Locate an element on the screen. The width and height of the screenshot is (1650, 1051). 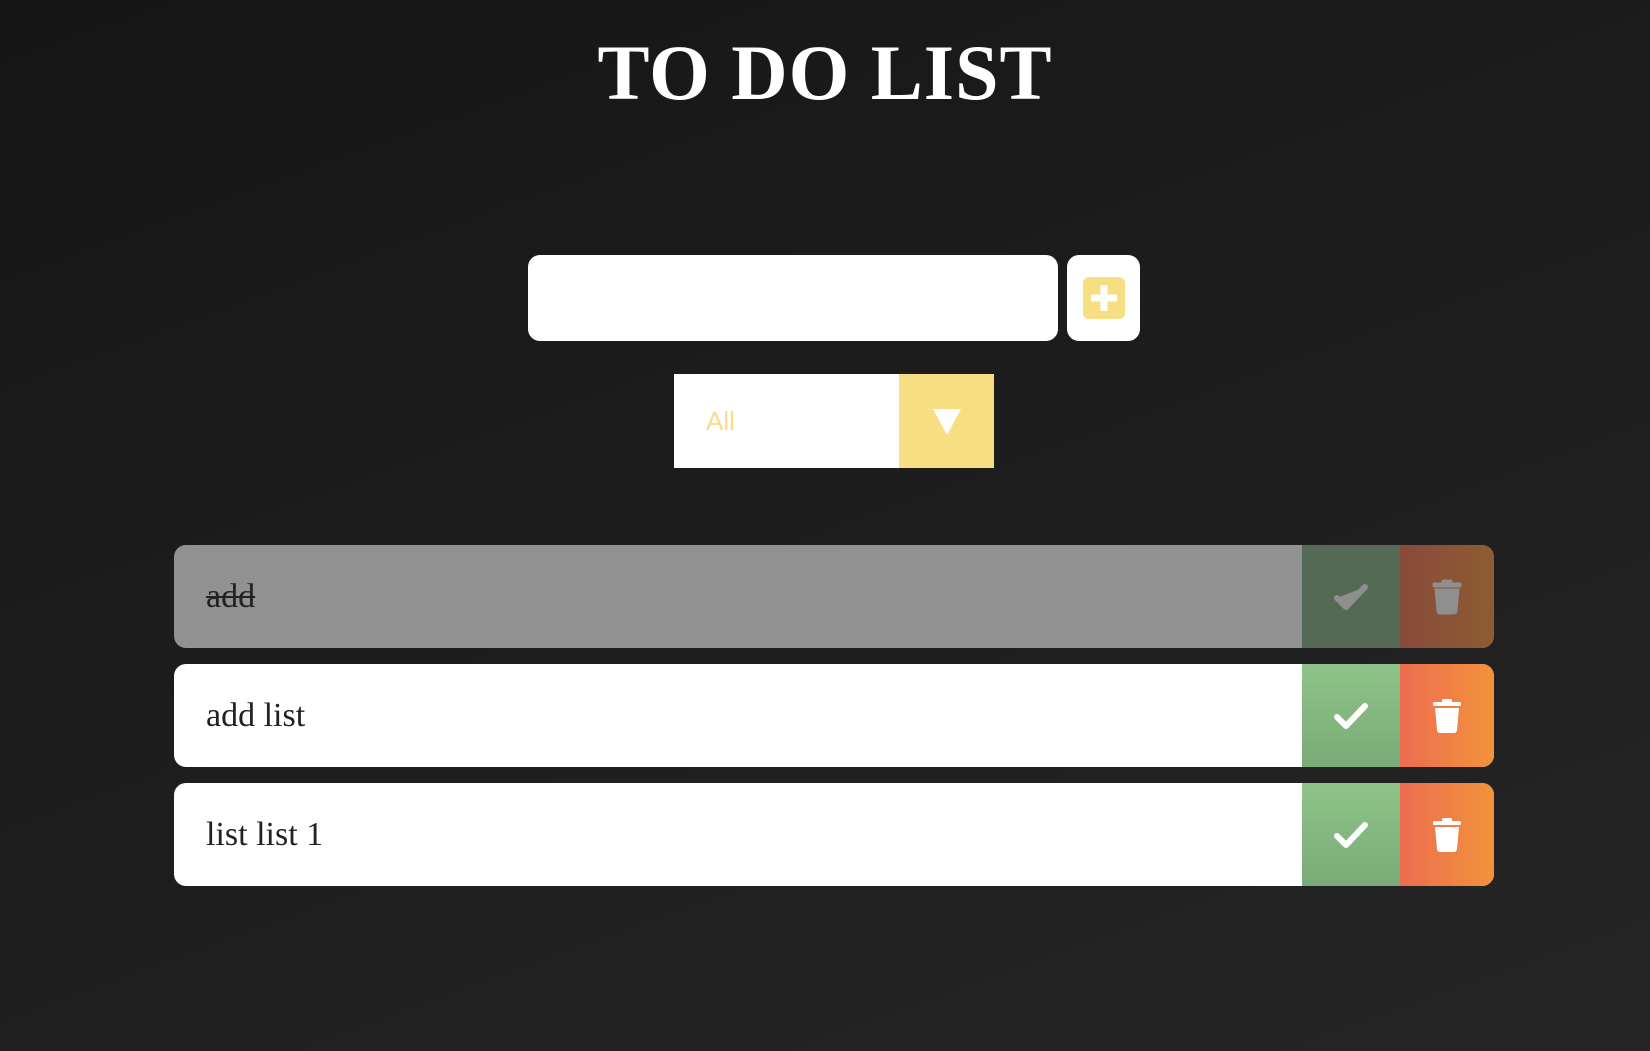
filter-arrow is located at coordinates (946, 421).